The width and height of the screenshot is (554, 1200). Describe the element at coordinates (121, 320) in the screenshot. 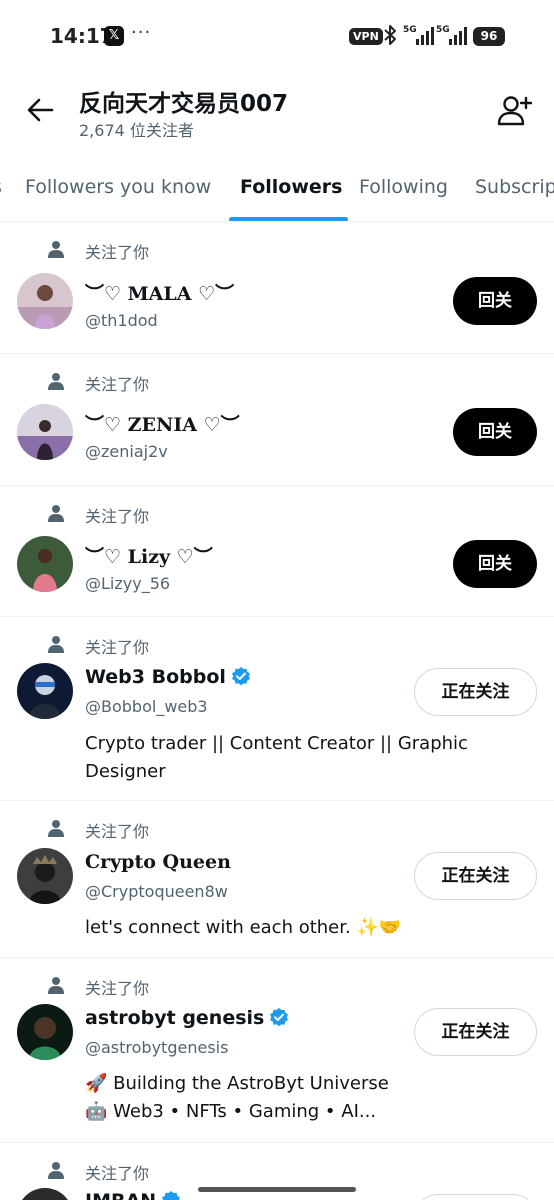

I see `user-handle: @th1dod` at that location.